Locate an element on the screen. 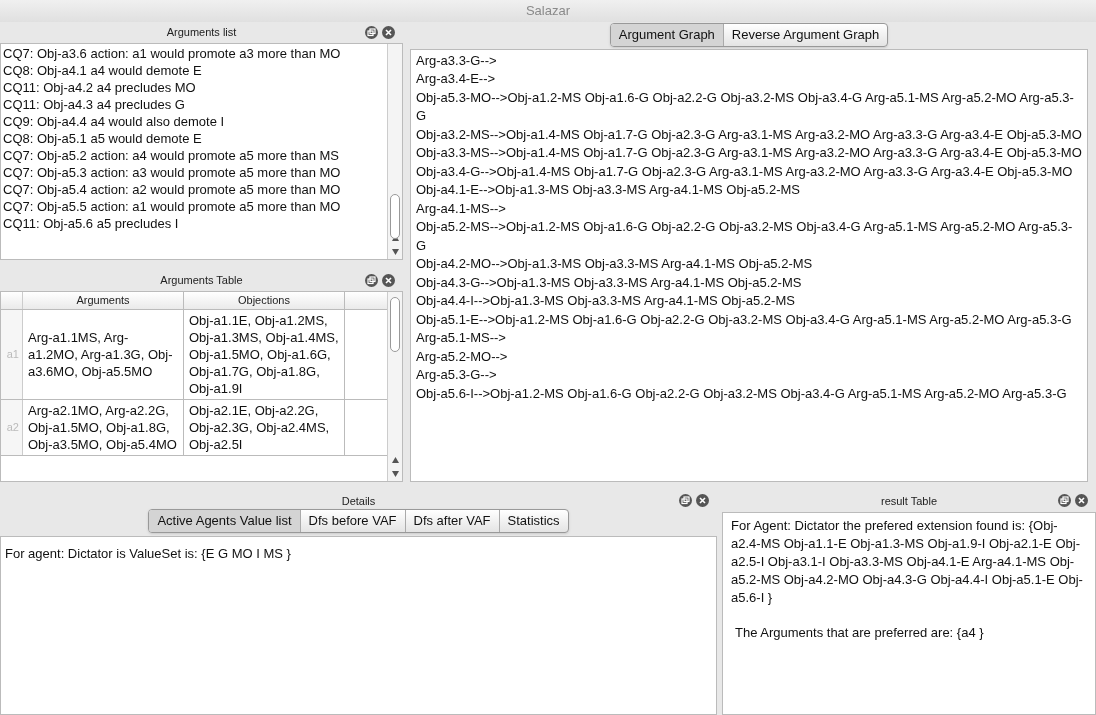  list-item: CQ7: Obj-a5.4 action: a2 would promote a5 more than MO is located at coordinates (194, 190).